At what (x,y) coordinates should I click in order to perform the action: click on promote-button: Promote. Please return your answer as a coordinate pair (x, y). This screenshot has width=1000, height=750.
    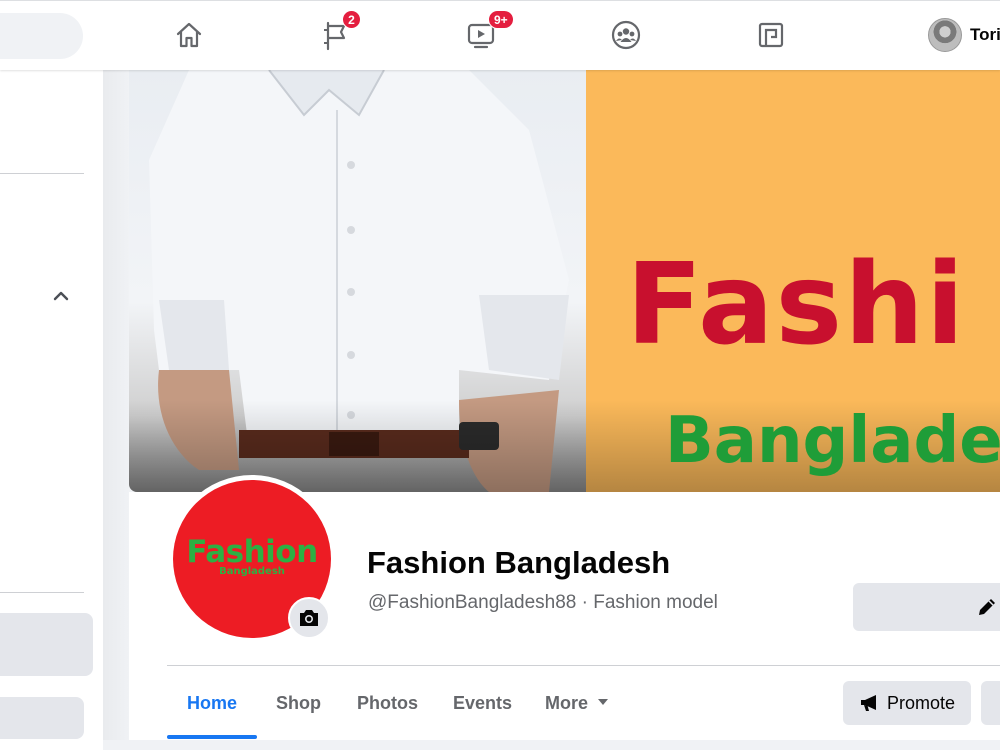
    Looking at the image, I should click on (907, 703).